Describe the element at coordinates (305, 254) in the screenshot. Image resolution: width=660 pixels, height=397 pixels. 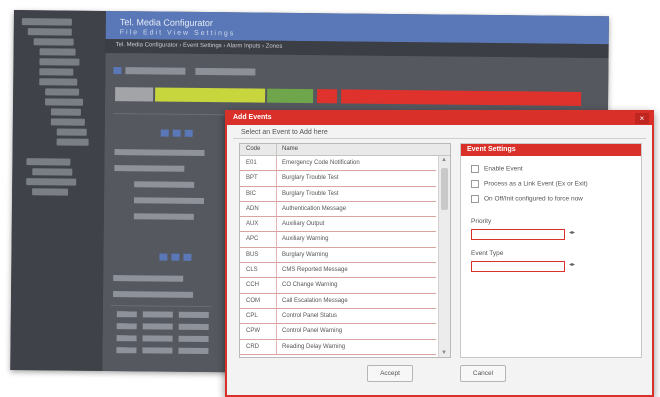
I see `event-name: Burglary Warning` at that location.